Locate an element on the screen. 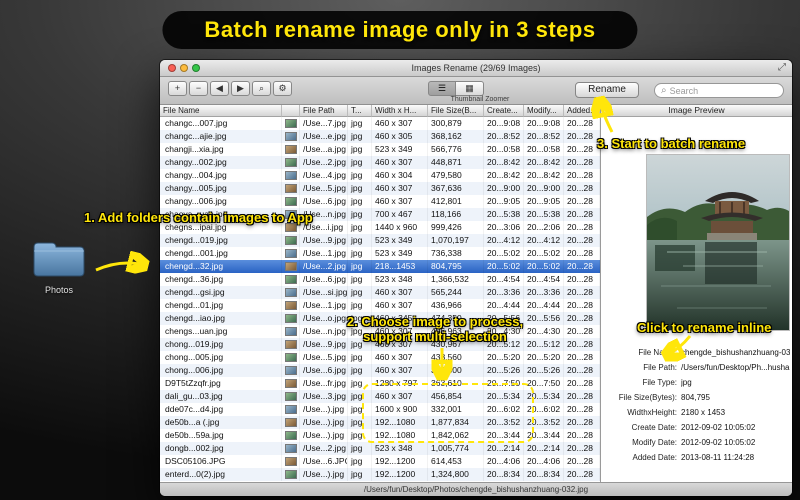  zoom-button is located at coordinates (196, 68).